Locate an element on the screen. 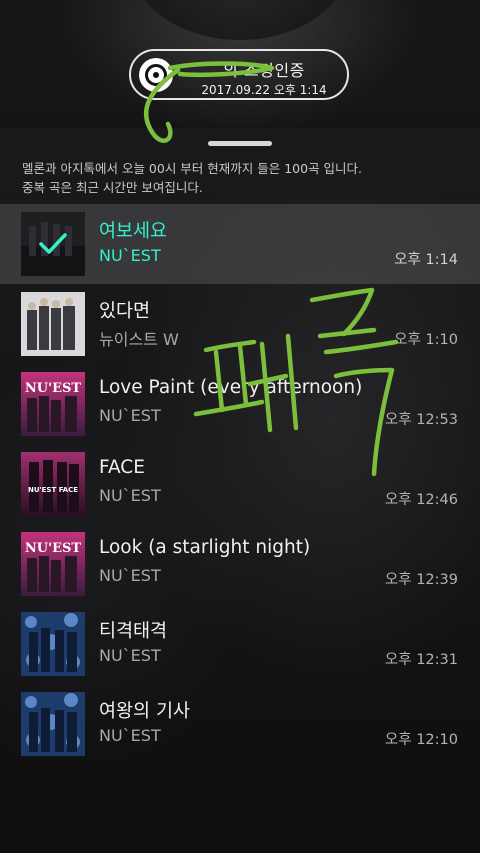 The width and height of the screenshot is (480, 853). streaming-certificate-header: 의 스밍인증 2017.09.22 오후 1:14 is located at coordinates (239, 74).